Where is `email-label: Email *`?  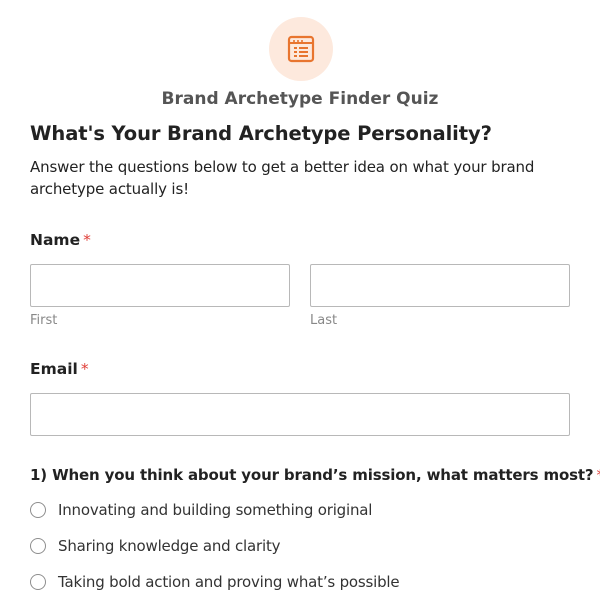 email-label: Email * is located at coordinates (59, 369).